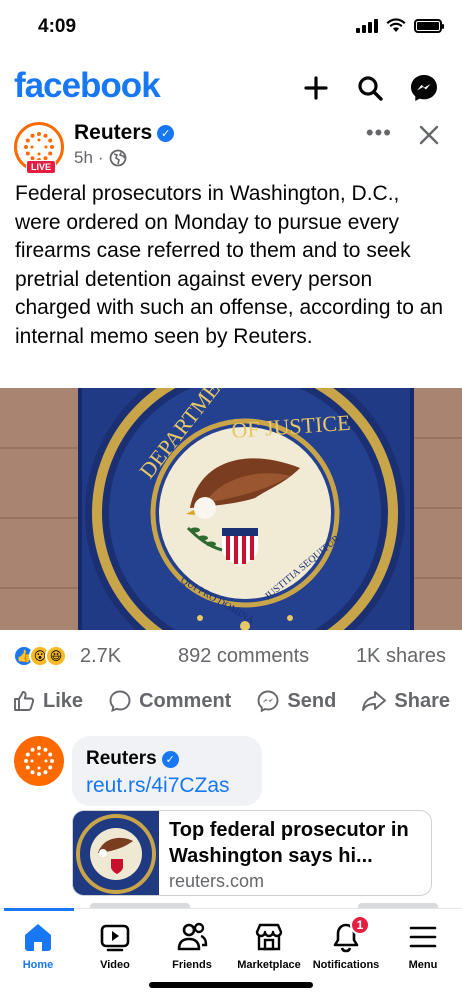 This screenshot has width=462, height=1000. What do you see at coordinates (243, 656) in the screenshot?
I see `comments-count: 892 comments` at bounding box center [243, 656].